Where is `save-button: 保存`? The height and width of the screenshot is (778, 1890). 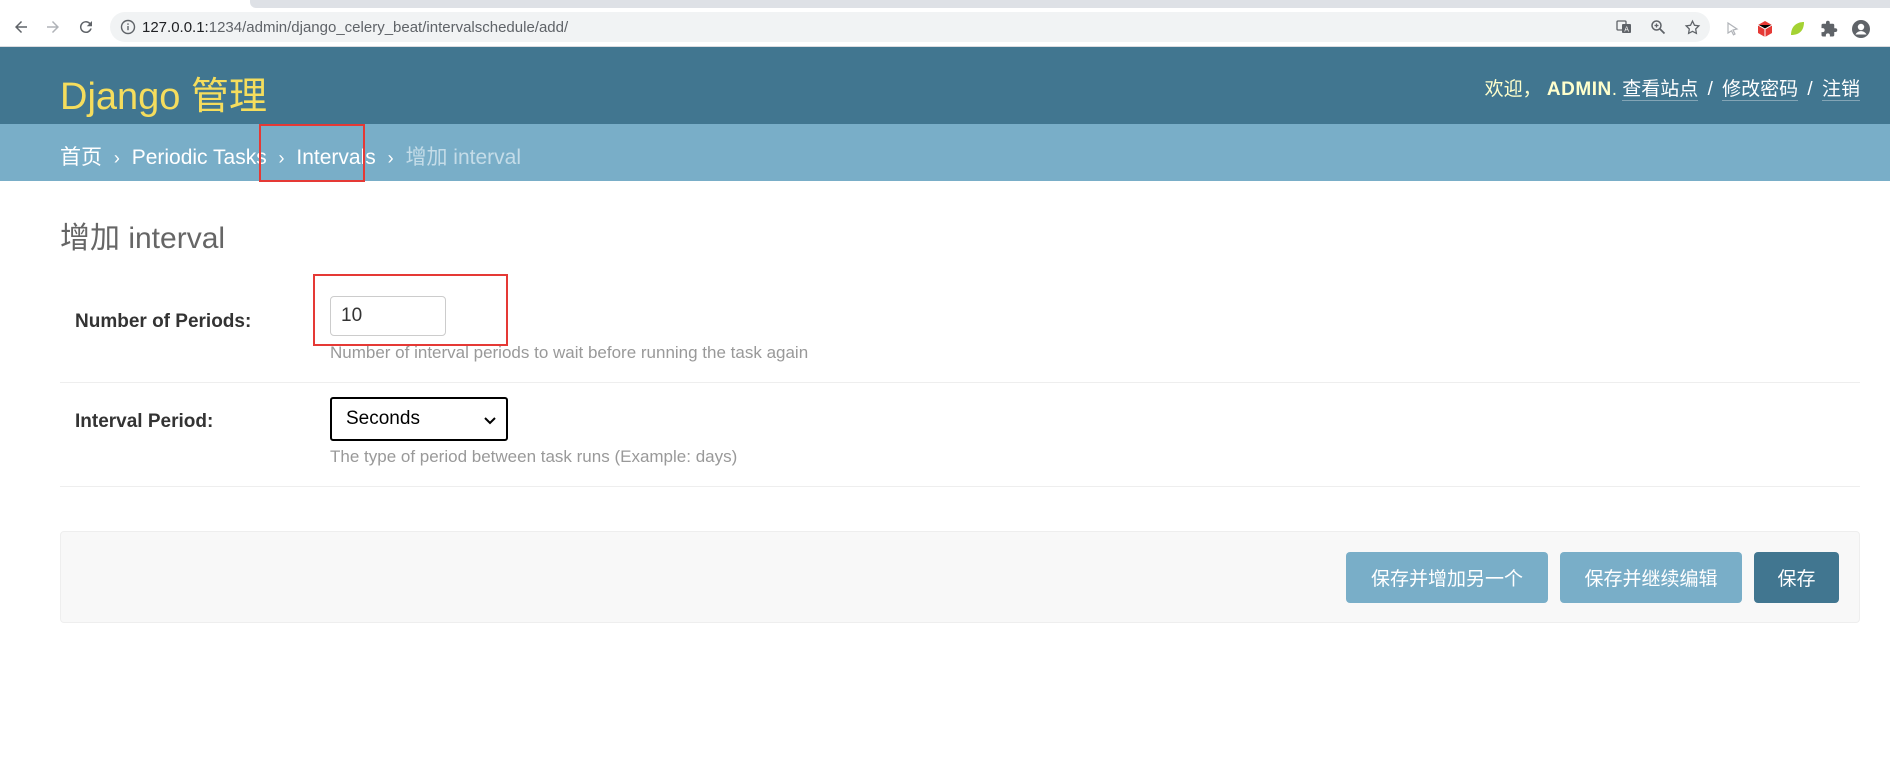 save-button: 保存 is located at coordinates (1796, 577).